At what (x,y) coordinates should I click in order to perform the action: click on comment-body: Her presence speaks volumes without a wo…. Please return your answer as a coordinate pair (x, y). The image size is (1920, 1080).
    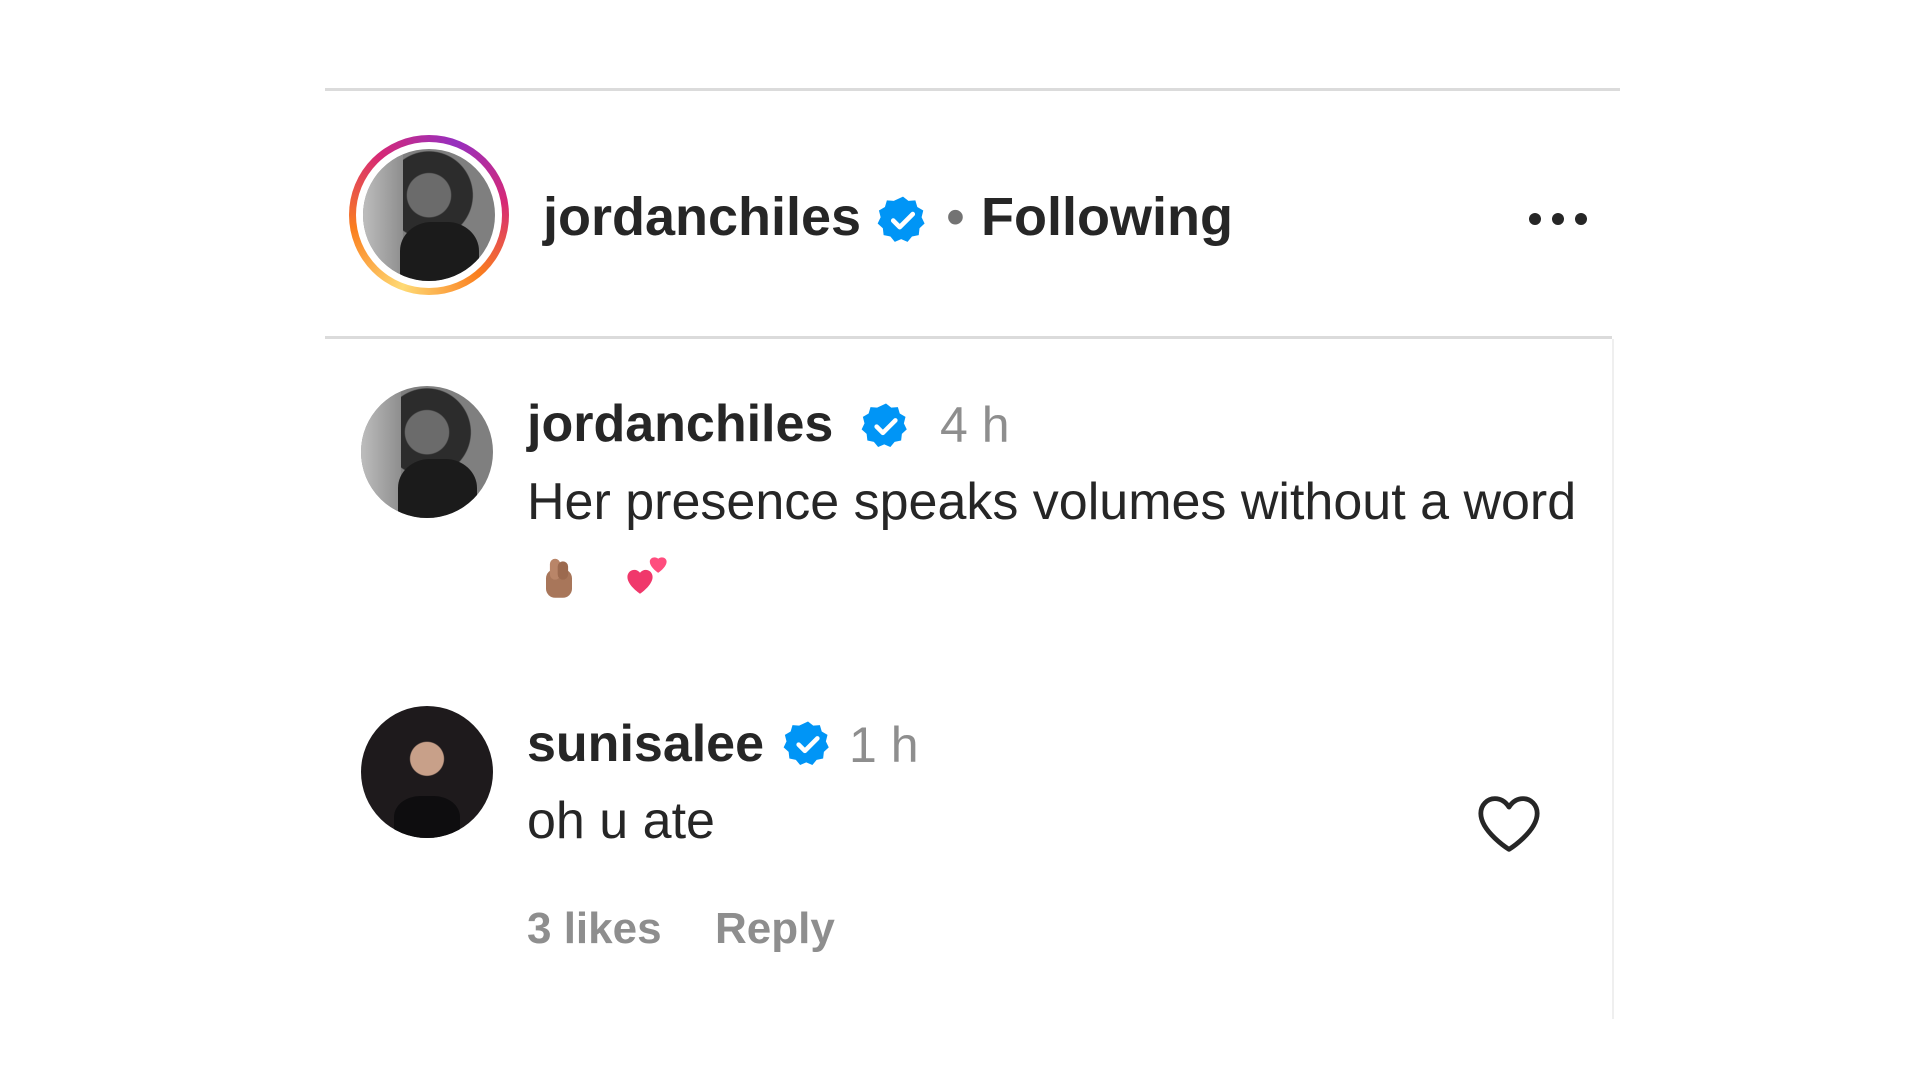
    Looking at the image, I should click on (1052, 502).